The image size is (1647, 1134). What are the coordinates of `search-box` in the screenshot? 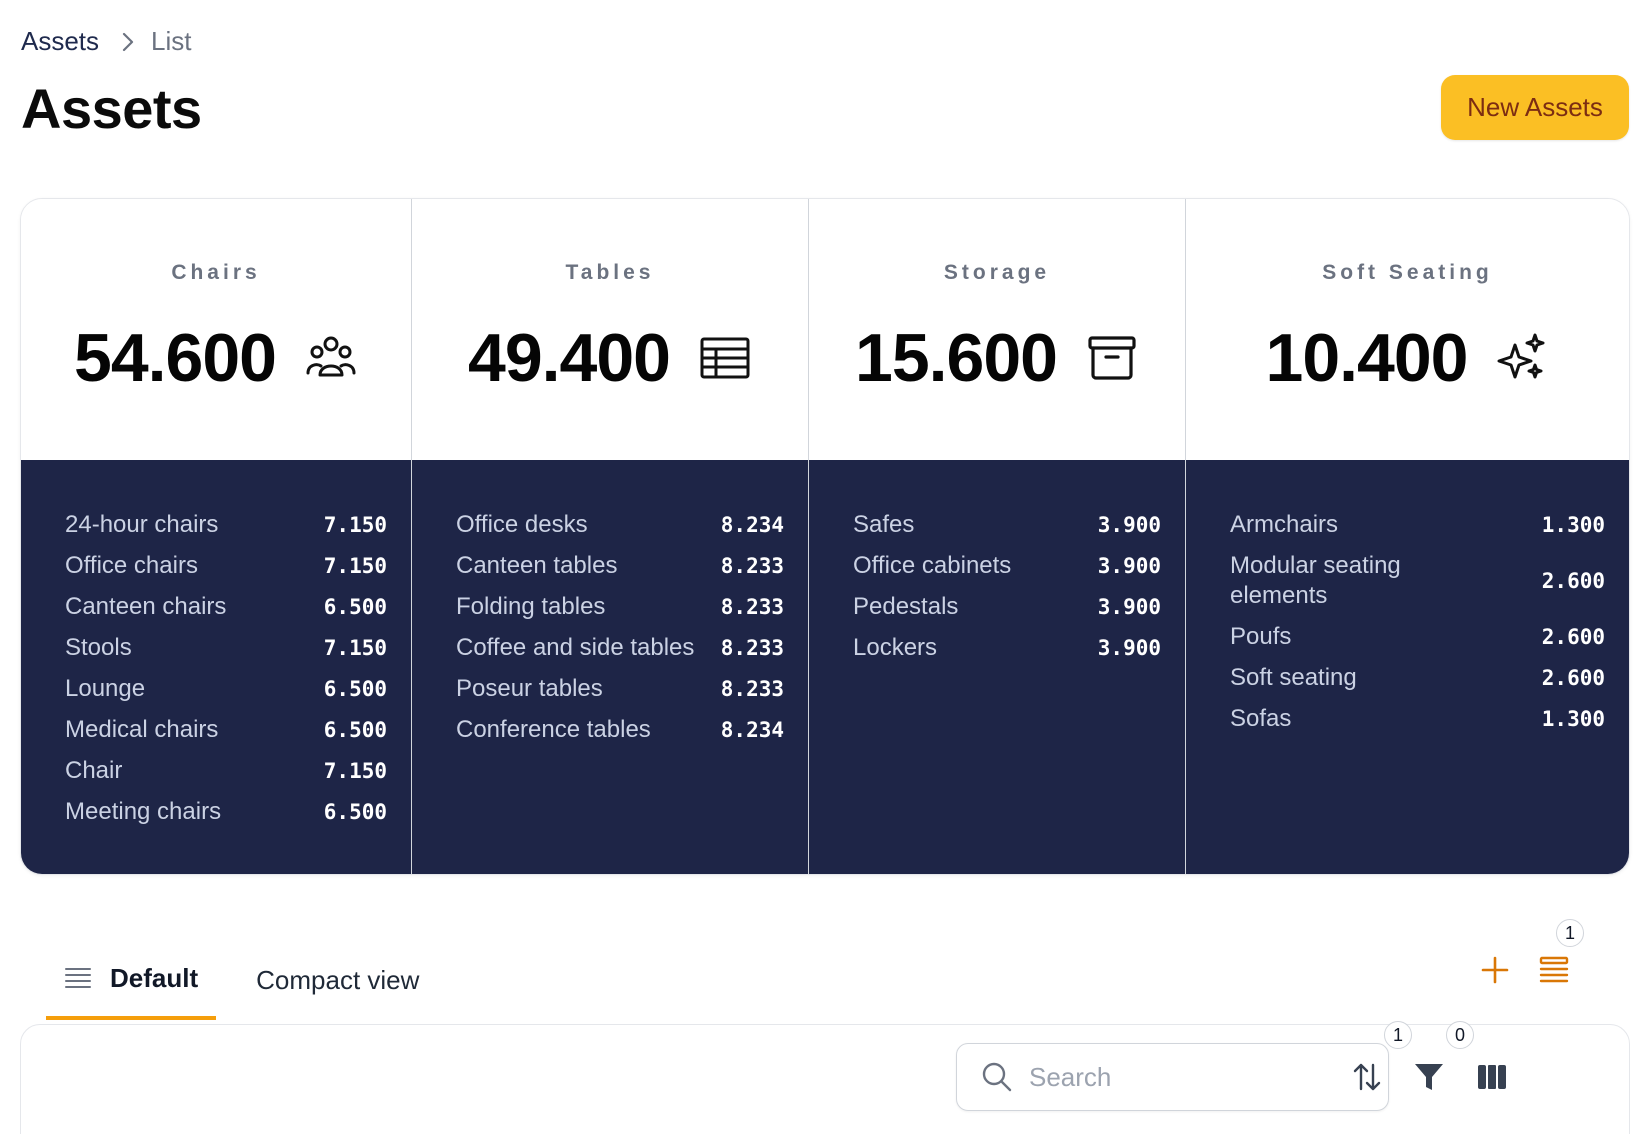 It's located at (1172, 1077).